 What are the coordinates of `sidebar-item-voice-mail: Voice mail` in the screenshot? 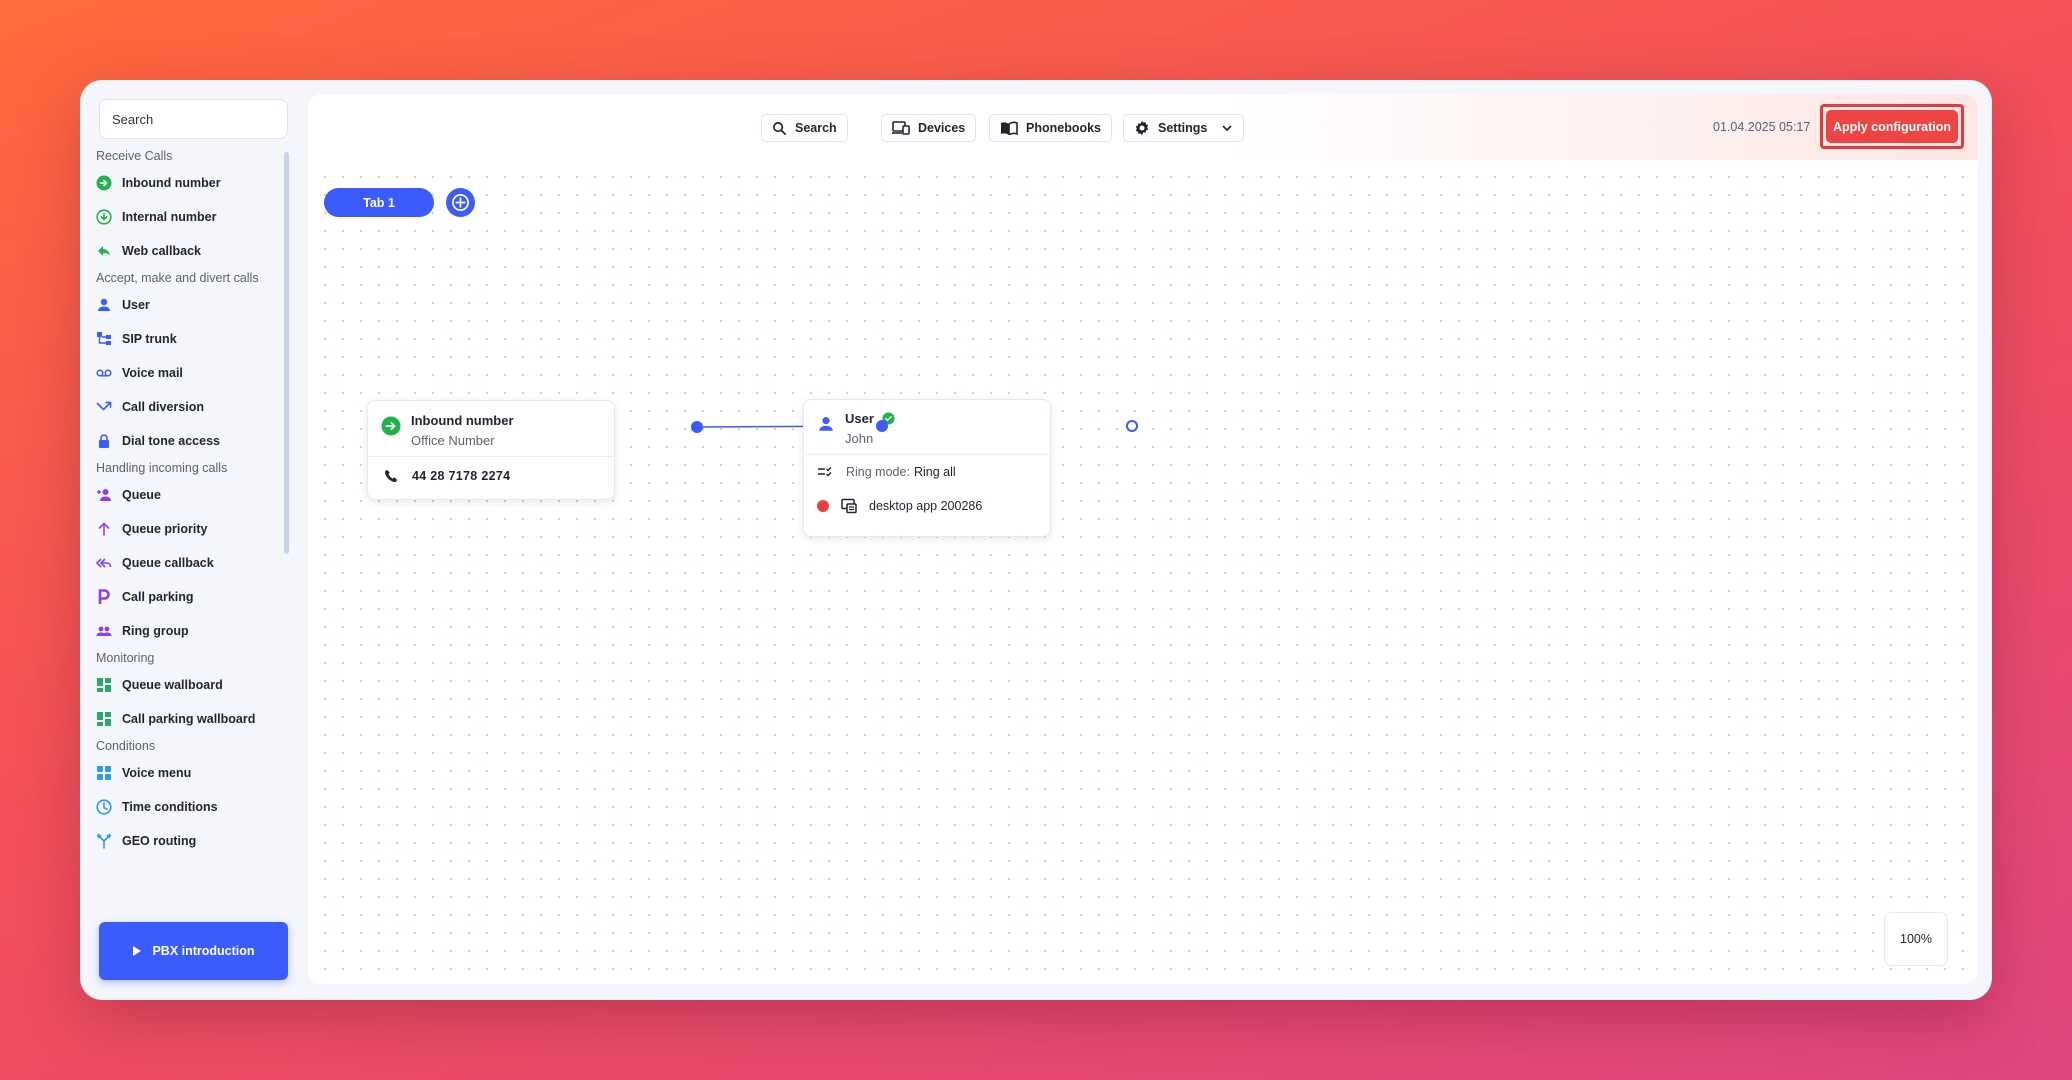 It's located at (180, 373).